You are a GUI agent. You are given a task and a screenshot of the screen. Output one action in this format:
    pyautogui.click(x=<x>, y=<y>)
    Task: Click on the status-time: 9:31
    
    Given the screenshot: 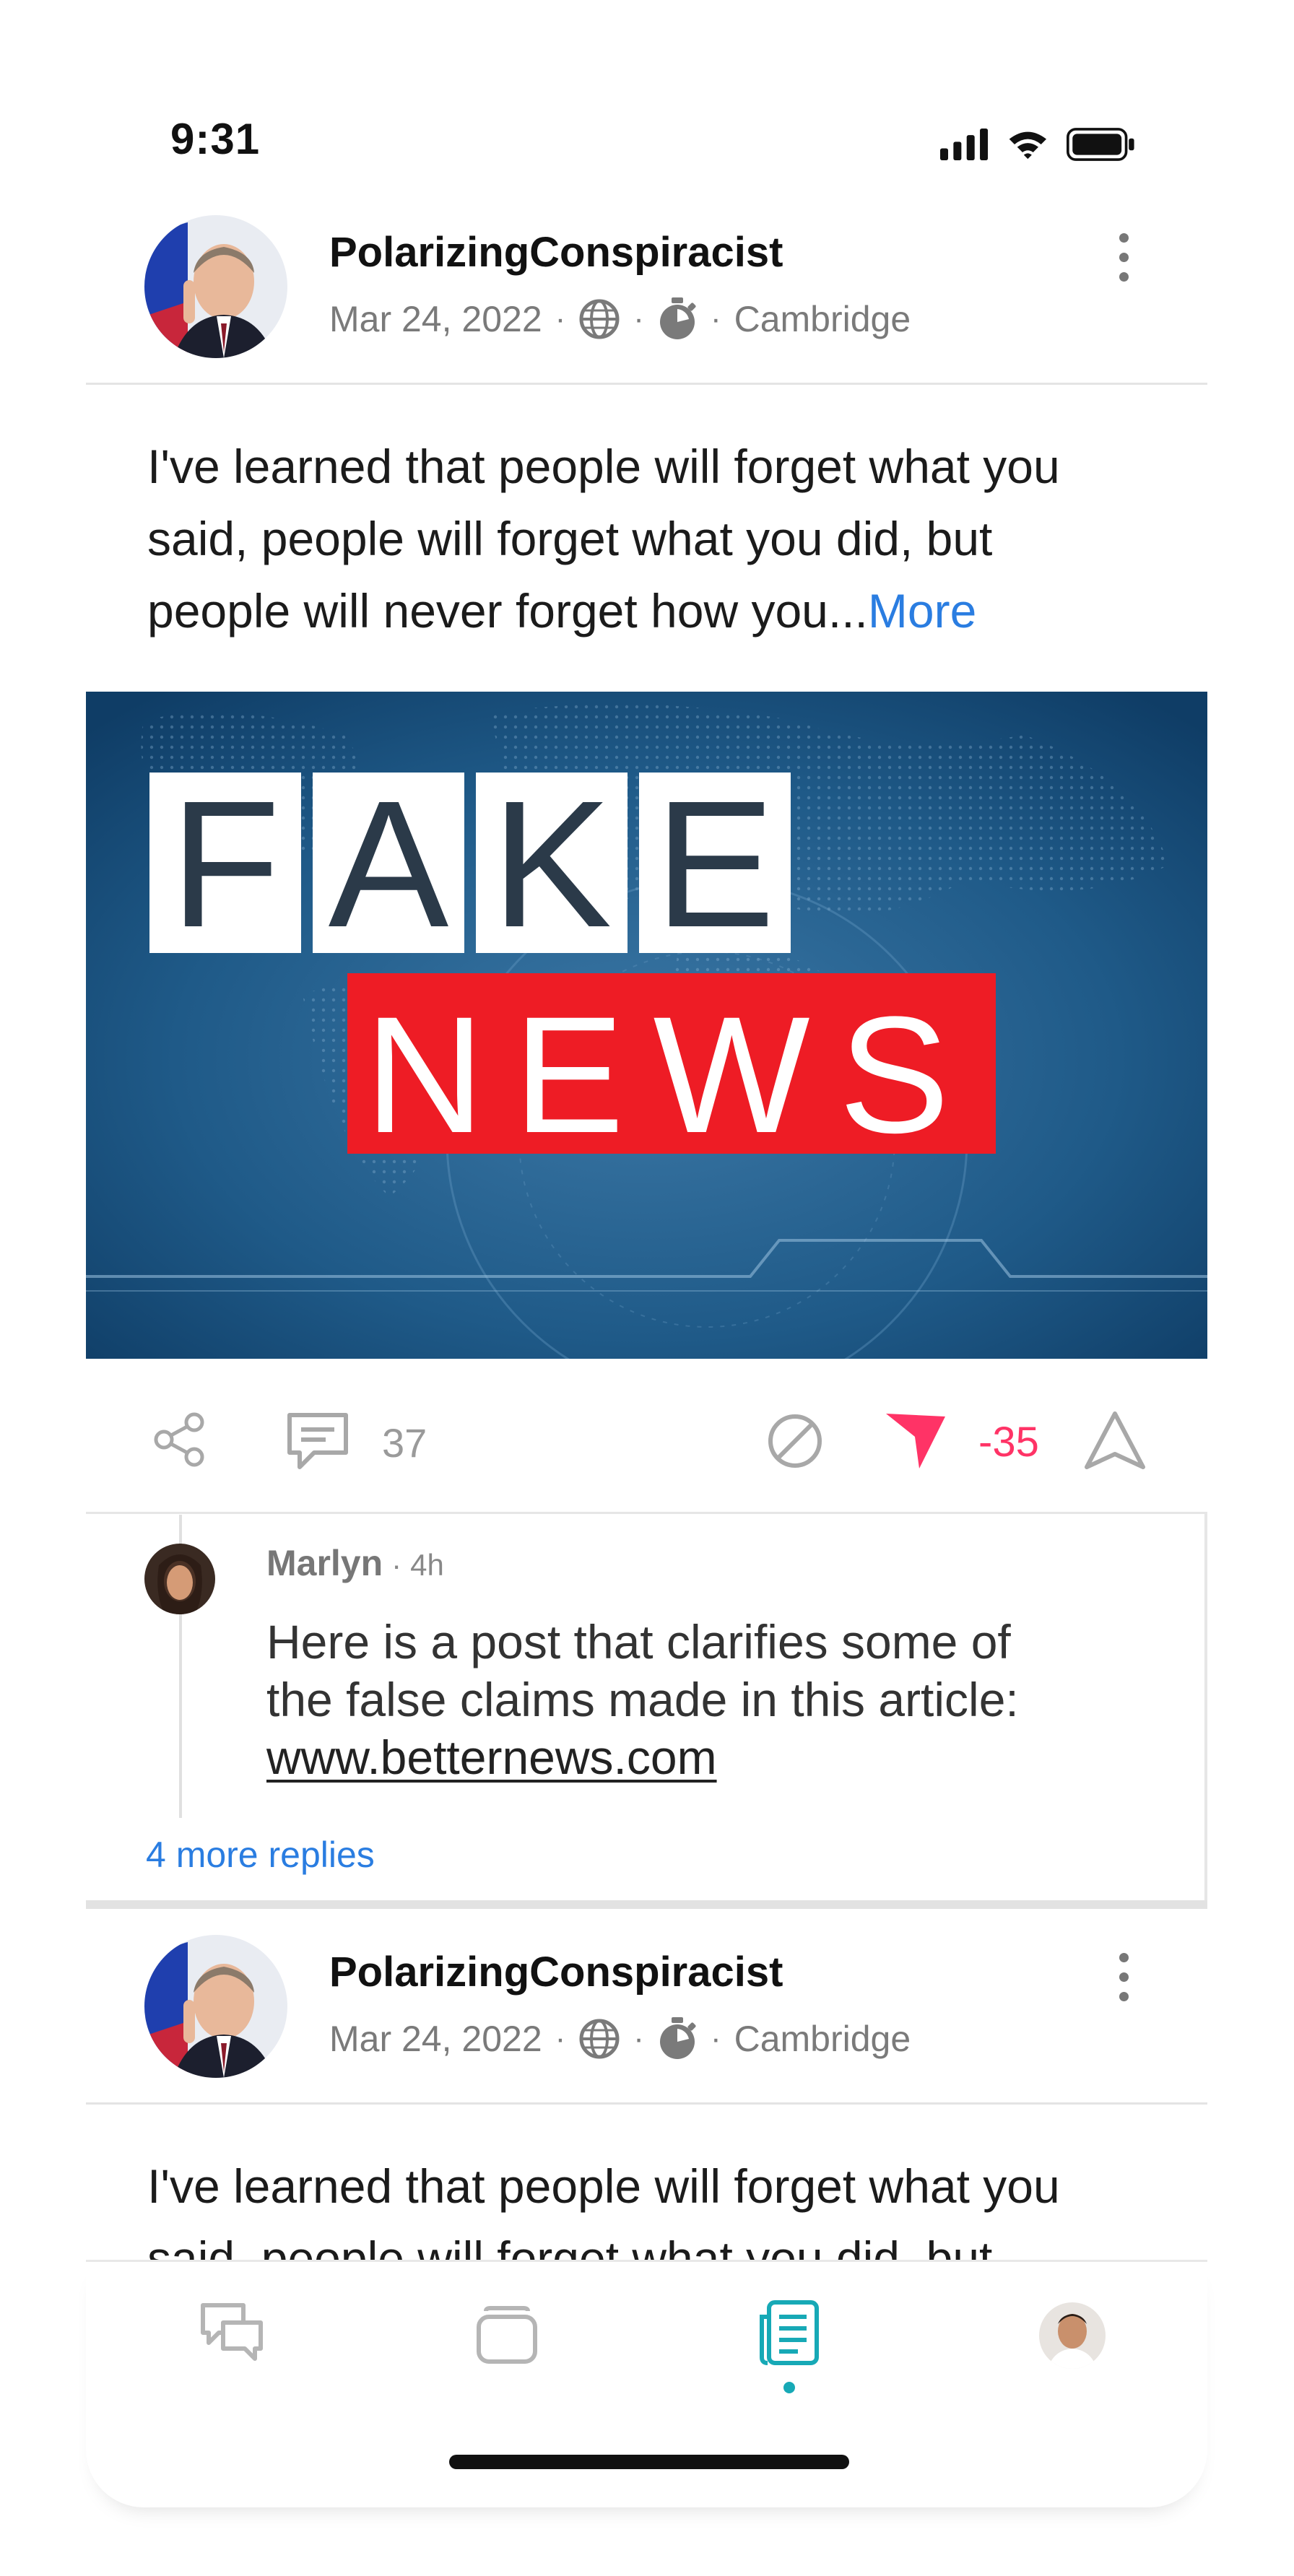 What is the action you would take?
    pyautogui.click(x=215, y=139)
    